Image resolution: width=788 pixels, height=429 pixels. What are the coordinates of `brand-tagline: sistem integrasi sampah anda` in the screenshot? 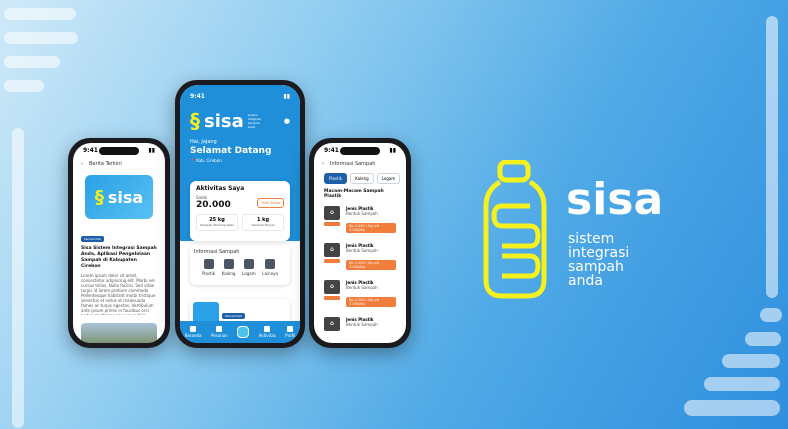 It's located at (598, 260).